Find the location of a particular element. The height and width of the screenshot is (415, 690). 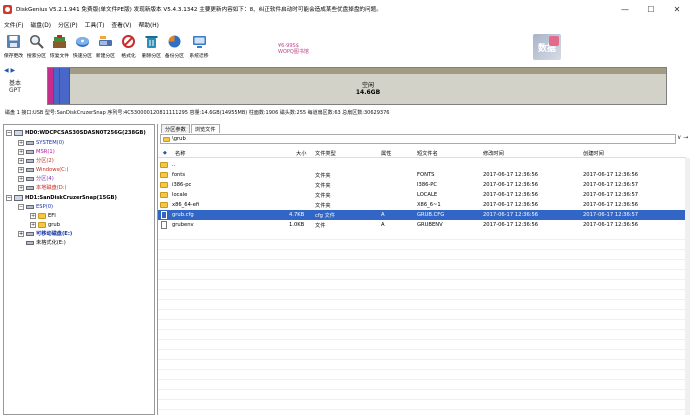

maximize-button: ☐ is located at coordinates (651, 9).